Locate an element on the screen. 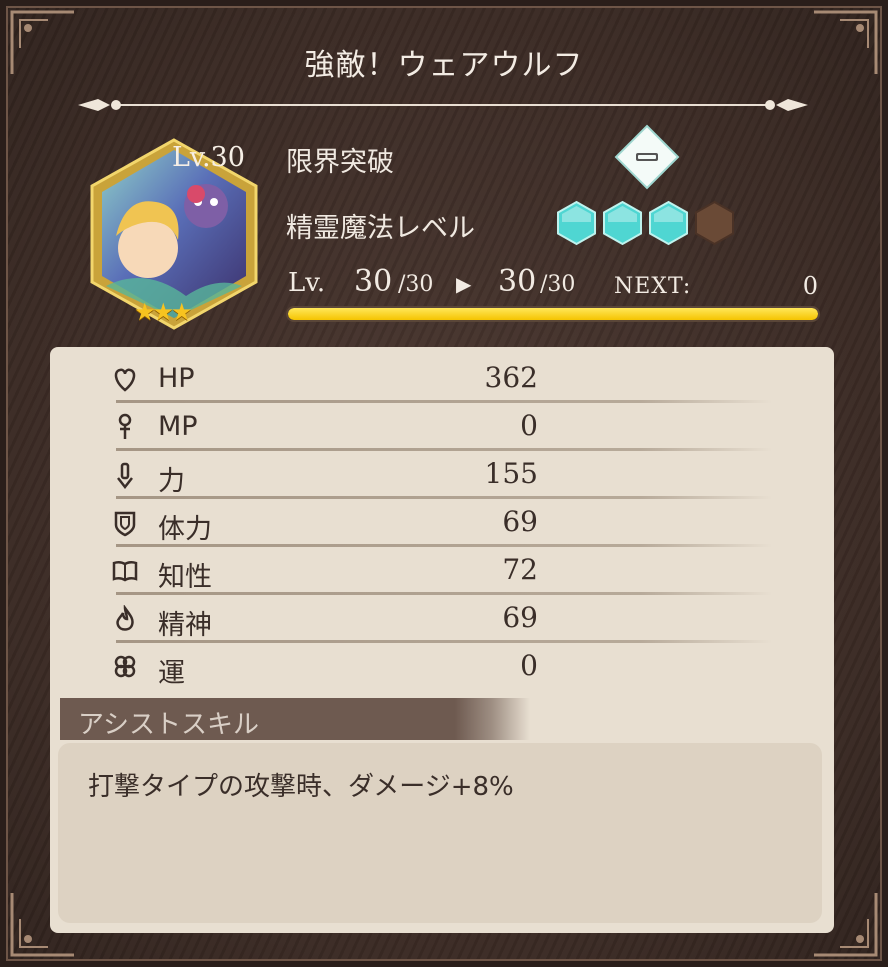 The image size is (888, 967). minus-diamond-icon is located at coordinates (647, 157).